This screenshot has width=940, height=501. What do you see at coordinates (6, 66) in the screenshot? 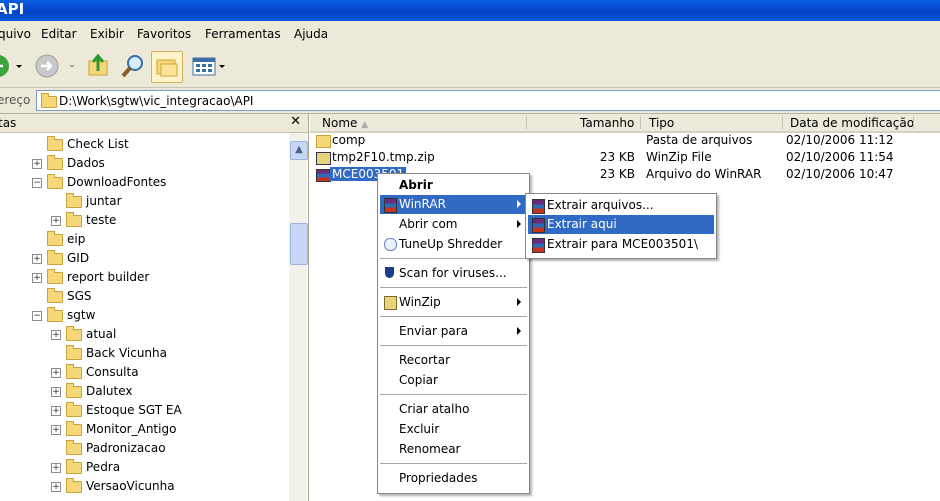
I see `back-button` at bounding box center [6, 66].